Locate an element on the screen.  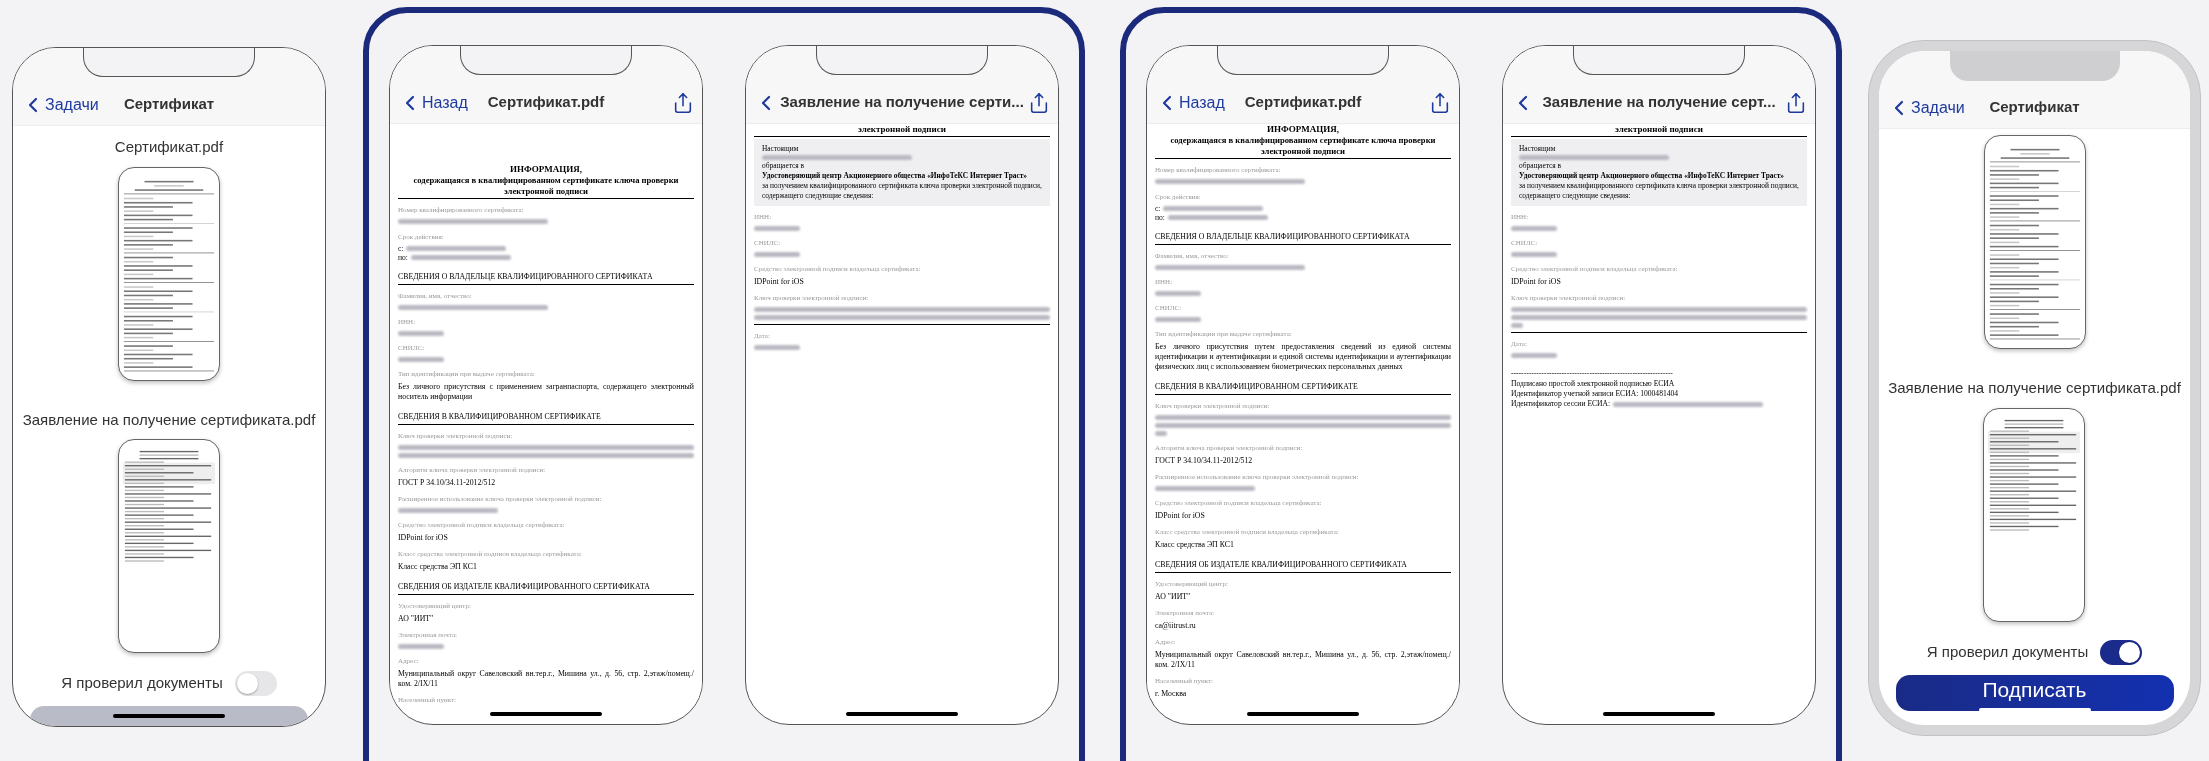
sign-button: Подписать is located at coordinates (2034, 692).